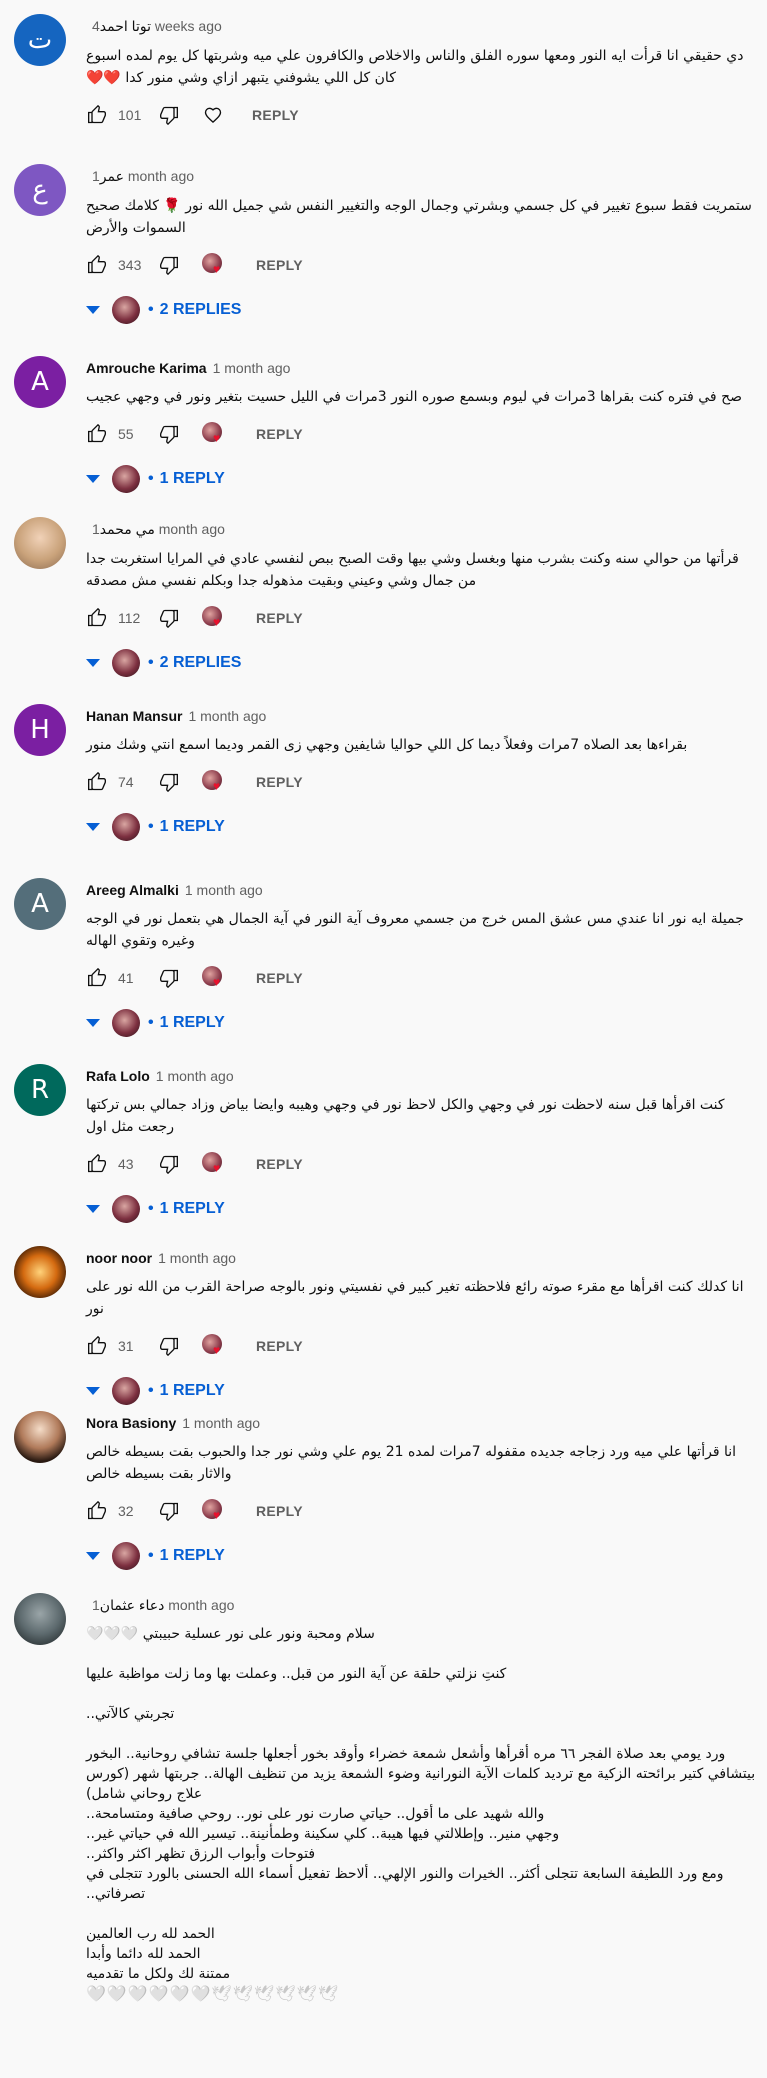 This screenshot has height=2078, width=767. I want to click on avatar-letter: R, so click(40, 1090).